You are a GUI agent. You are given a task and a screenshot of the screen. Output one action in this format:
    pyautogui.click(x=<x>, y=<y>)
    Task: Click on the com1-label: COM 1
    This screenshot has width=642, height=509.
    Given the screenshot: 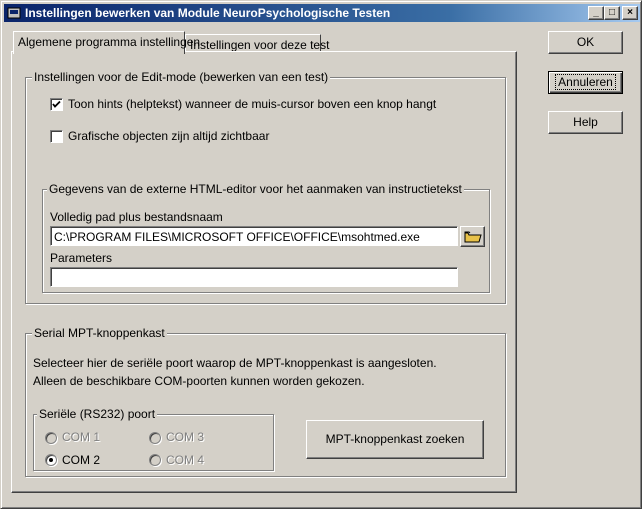 What is the action you would take?
    pyautogui.click(x=81, y=437)
    